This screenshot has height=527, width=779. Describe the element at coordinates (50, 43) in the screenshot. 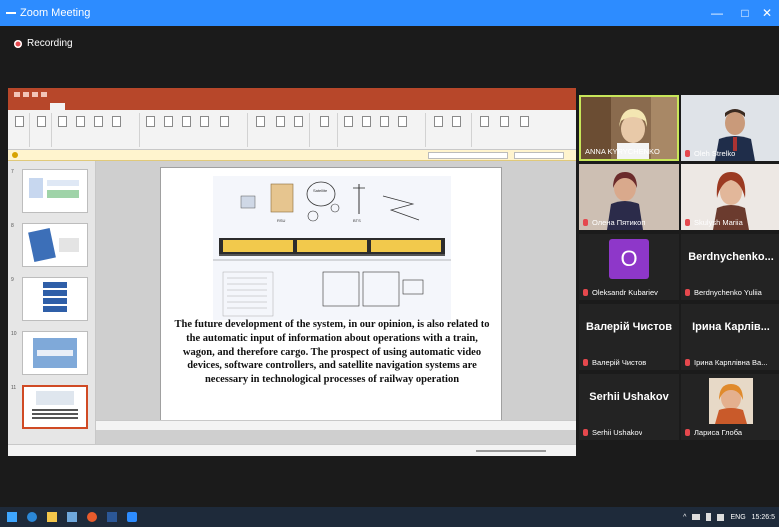

I see `recording-label: Recording` at that location.